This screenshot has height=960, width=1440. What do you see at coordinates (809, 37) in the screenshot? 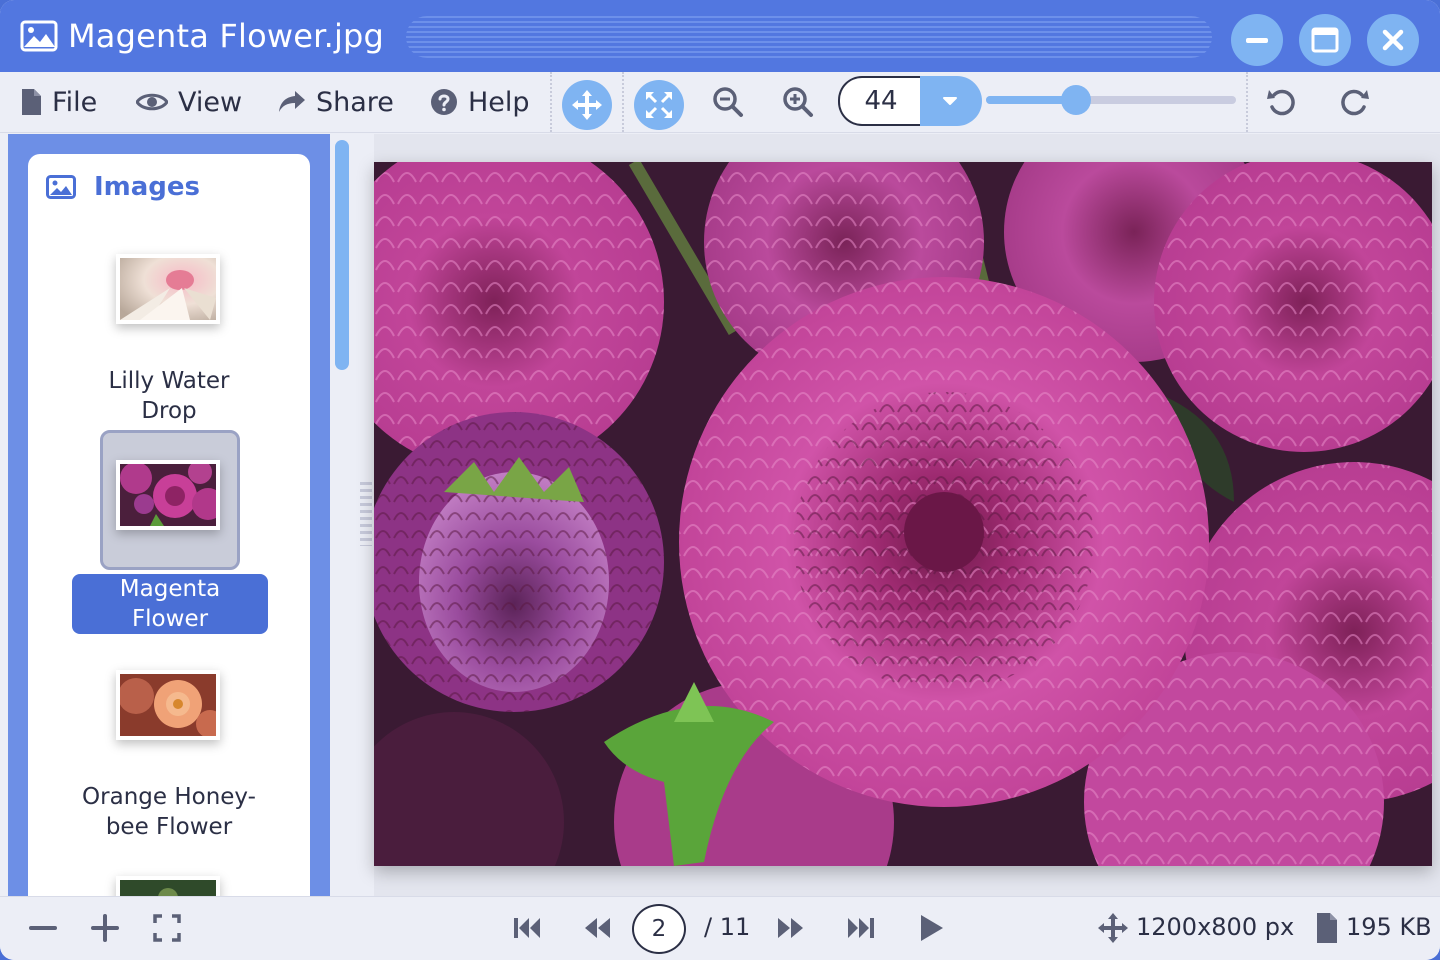
I see `title-drag-area` at bounding box center [809, 37].